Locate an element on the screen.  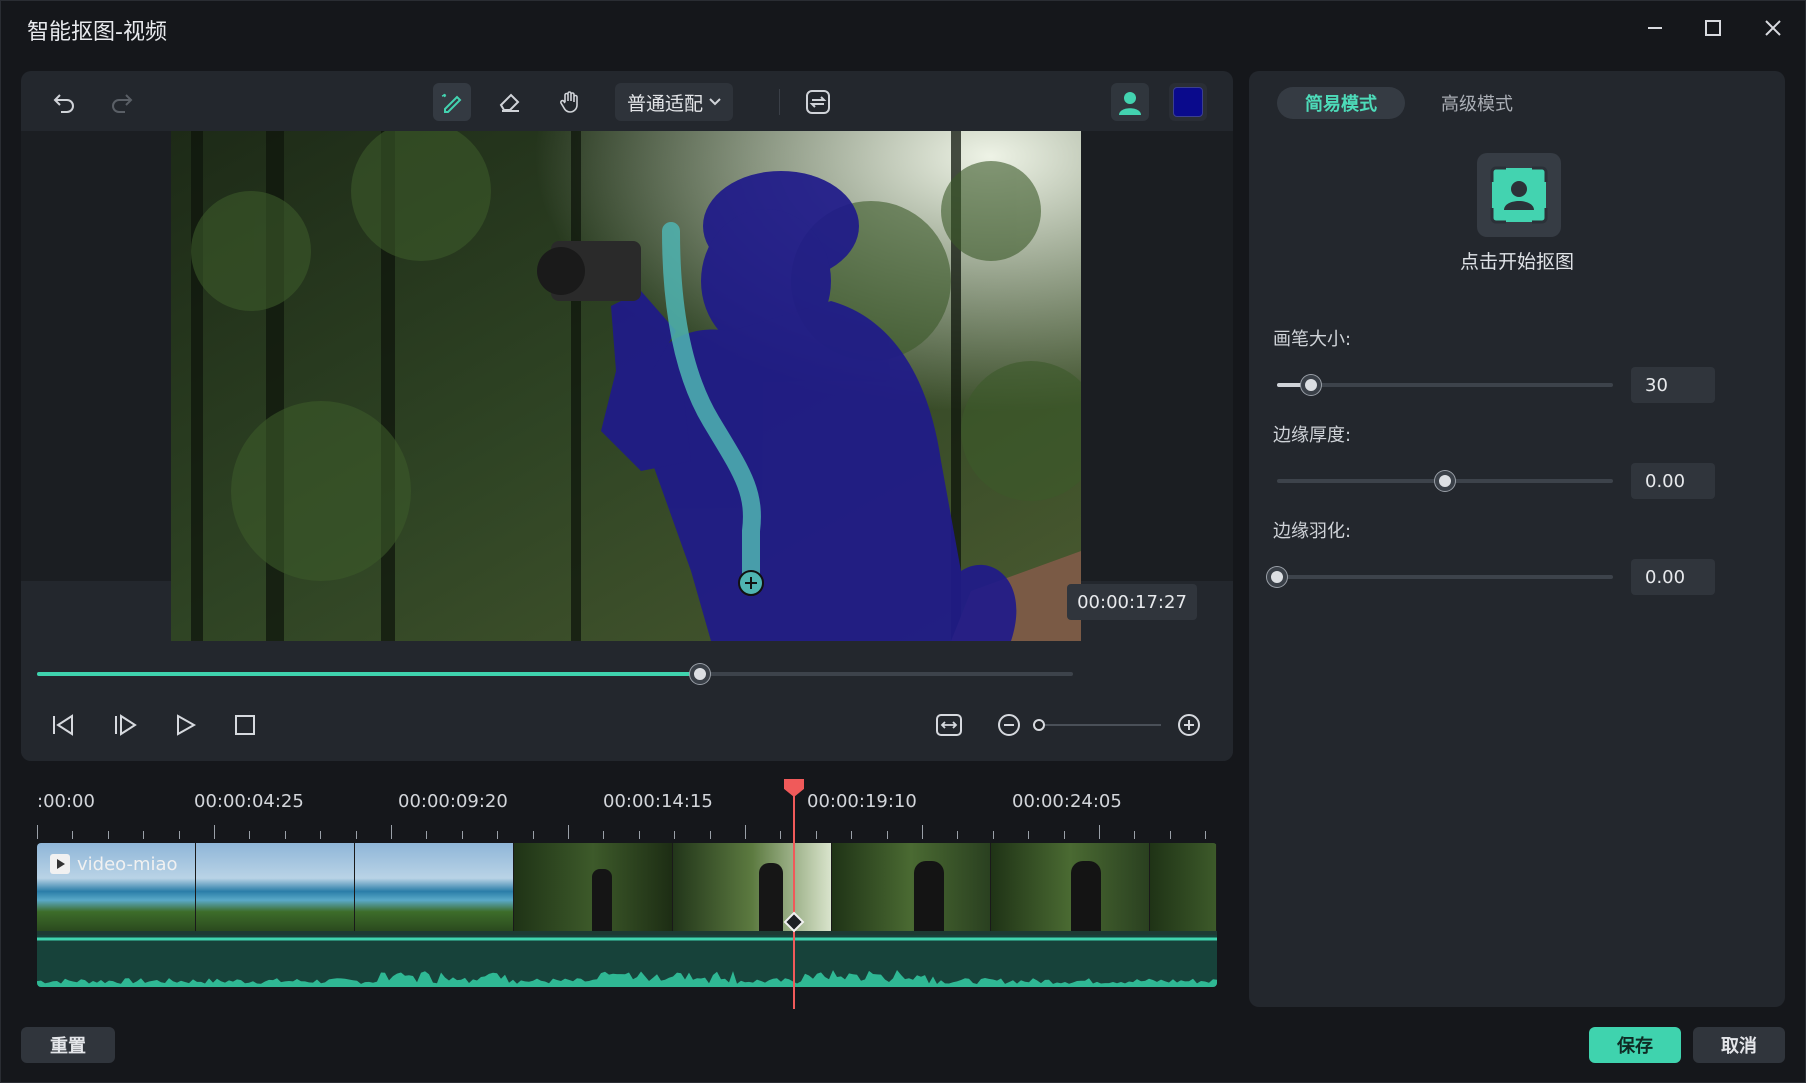
next-frame-icon is located at coordinates (126, 725).